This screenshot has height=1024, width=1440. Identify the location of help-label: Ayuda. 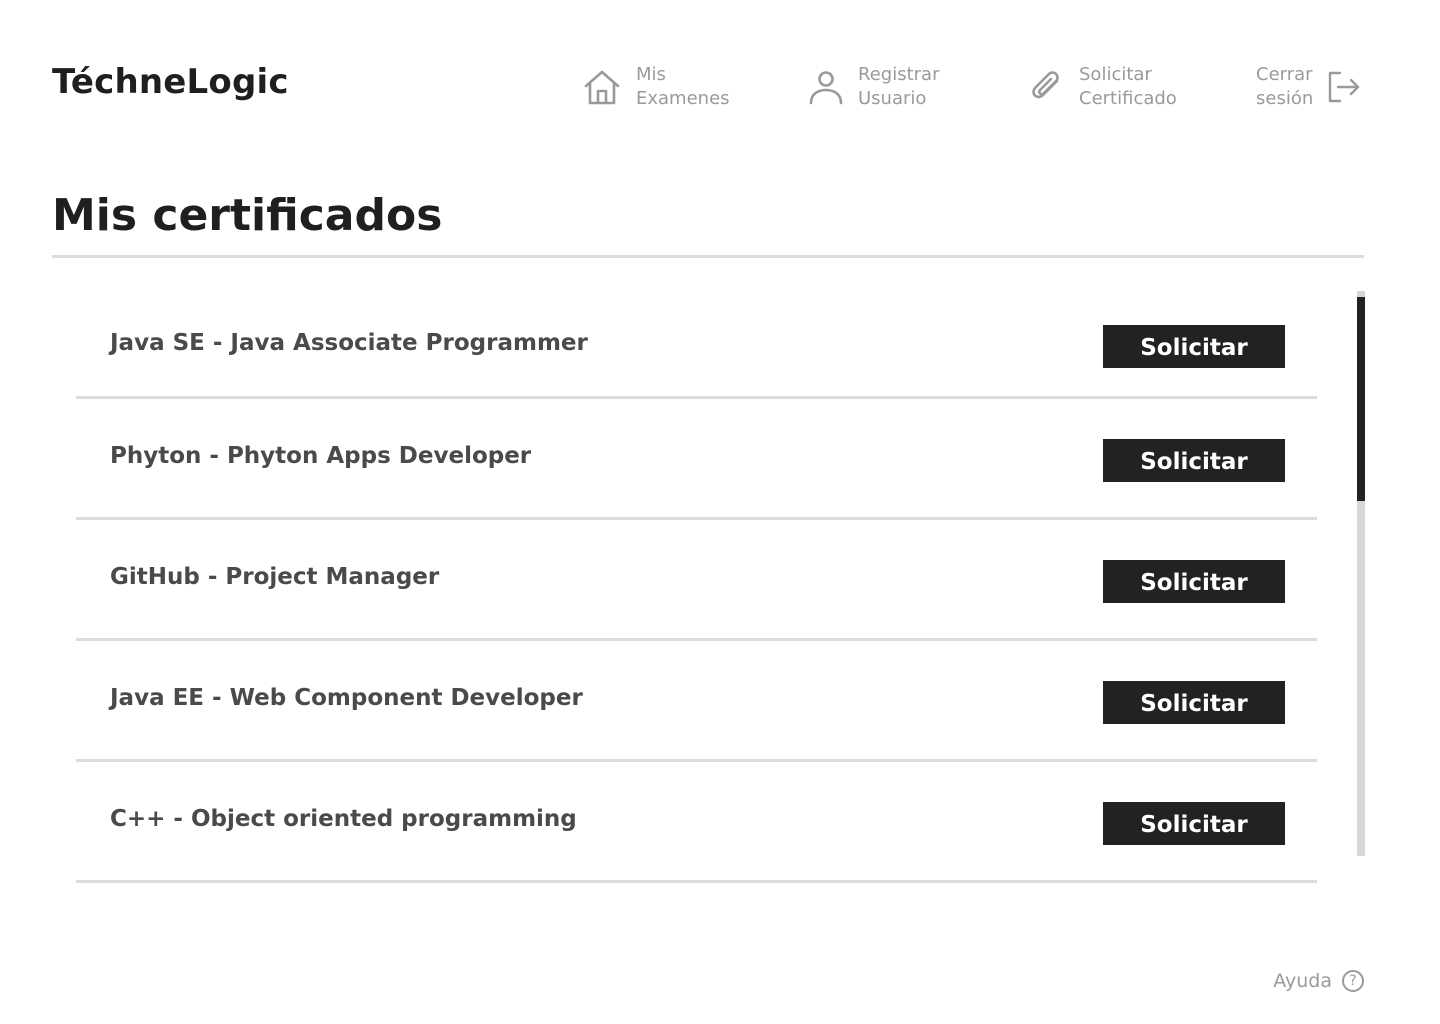
(1302, 981).